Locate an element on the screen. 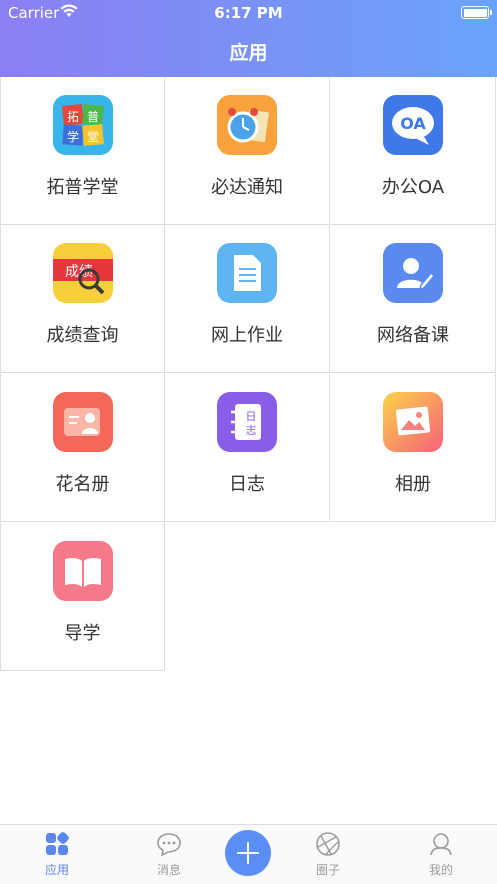  svg-text: 志 is located at coordinates (251, 430).